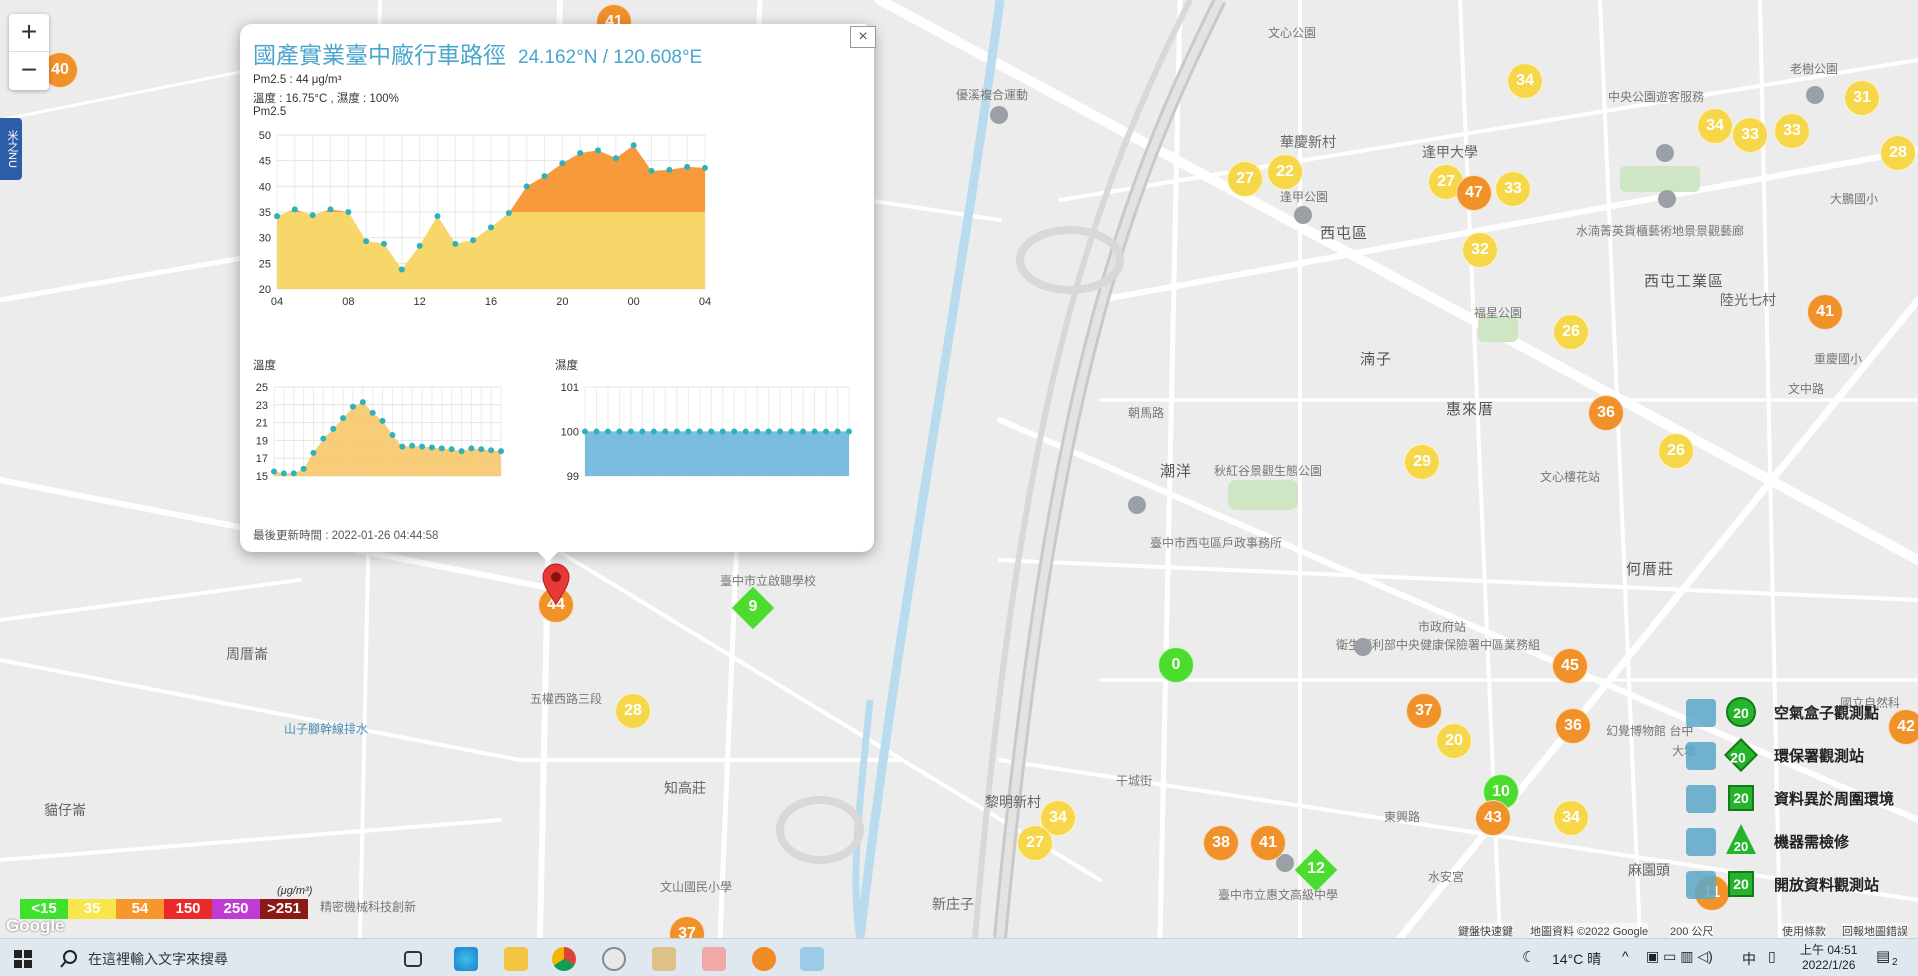 The image size is (1918, 976). Describe the element at coordinates (11, 149) in the screenshot. I see `side-menu-tab: 米之NU` at that location.